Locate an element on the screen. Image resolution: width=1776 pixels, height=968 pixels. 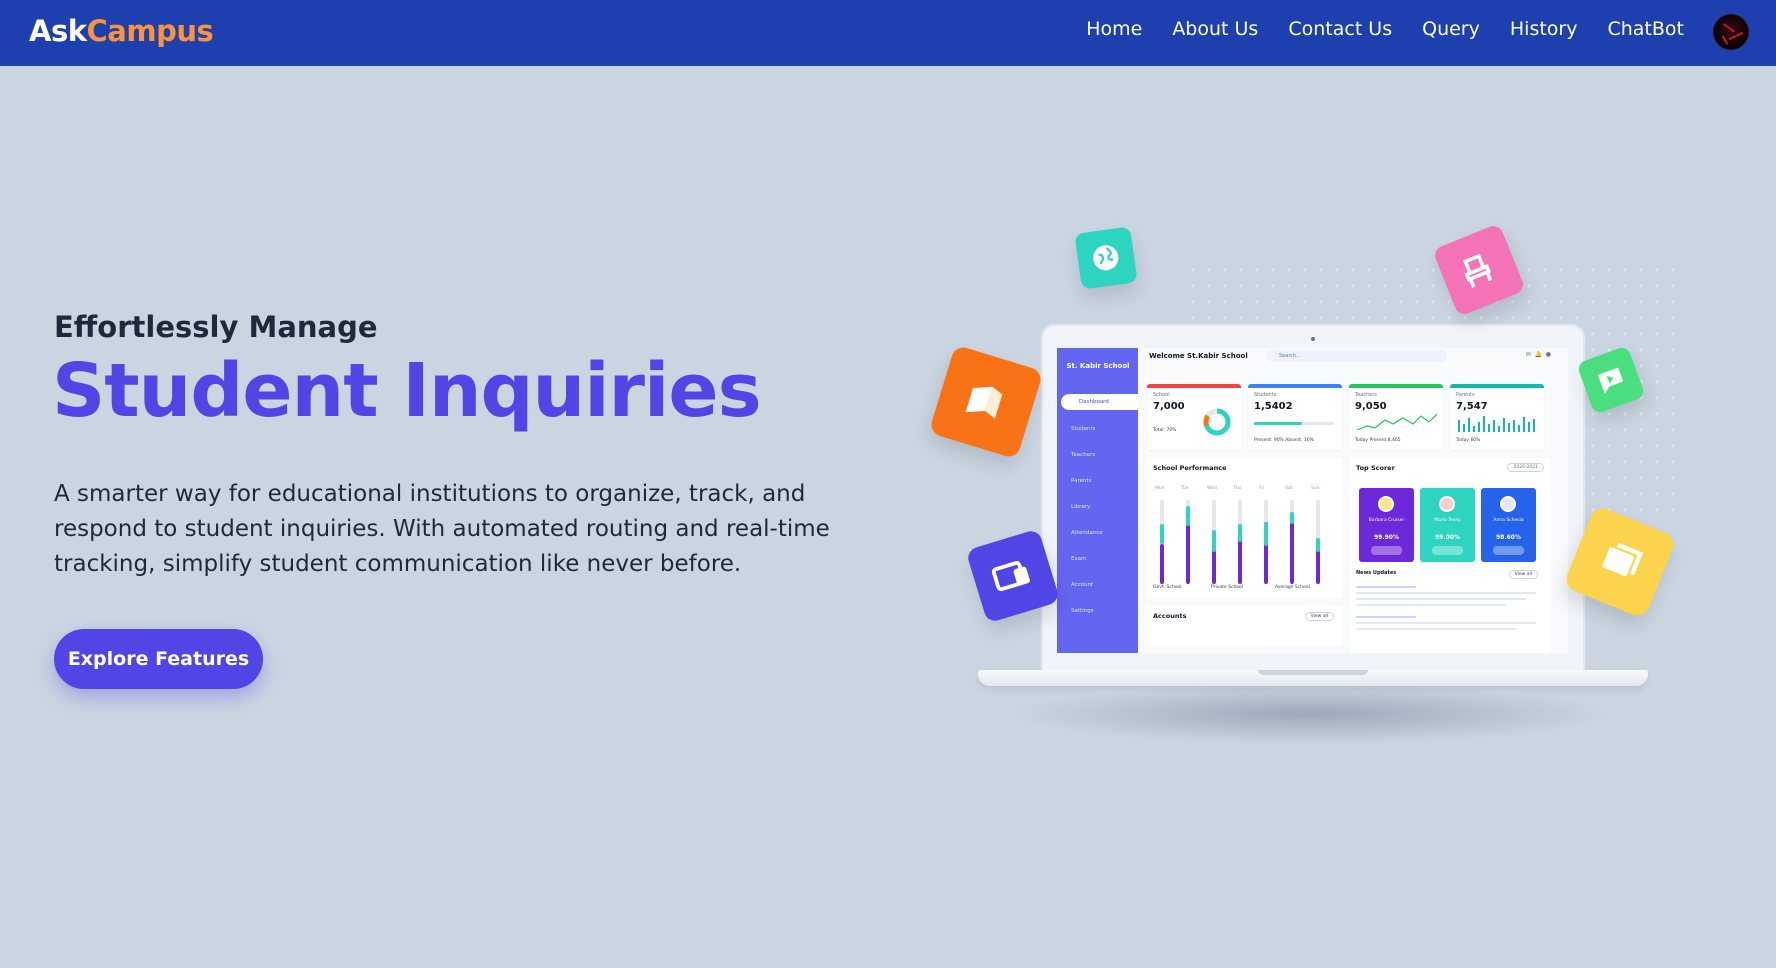
brand-part1: Ask is located at coordinates (58, 31).